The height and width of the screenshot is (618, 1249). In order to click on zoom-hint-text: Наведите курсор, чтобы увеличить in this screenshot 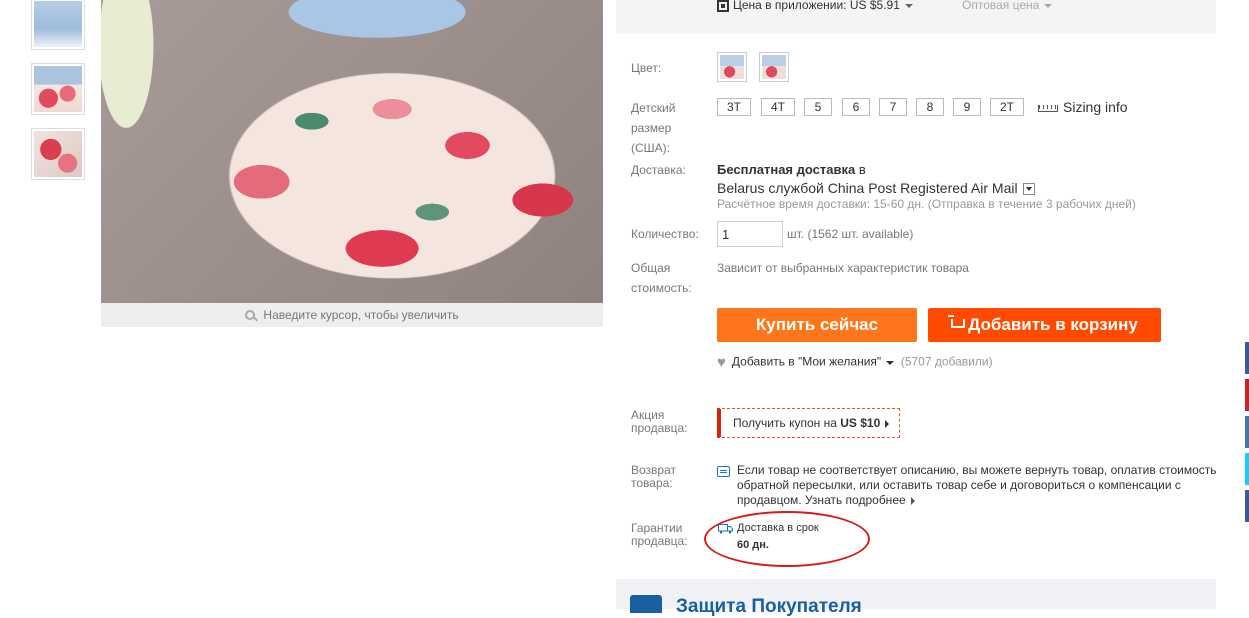, I will do `click(361, 315)`.